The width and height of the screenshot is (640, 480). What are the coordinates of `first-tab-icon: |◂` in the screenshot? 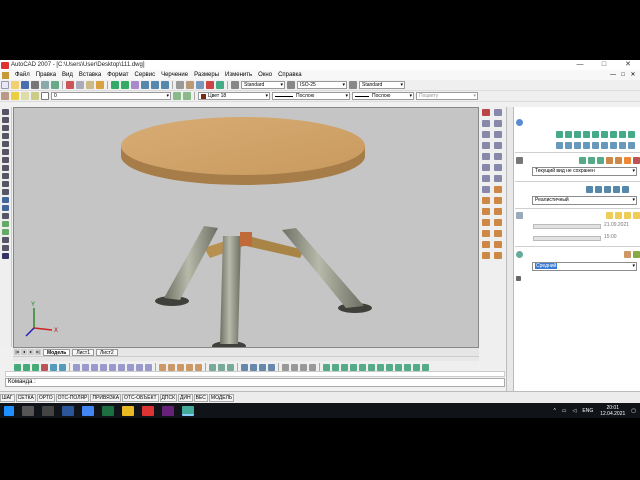 It's located at (17, 352).